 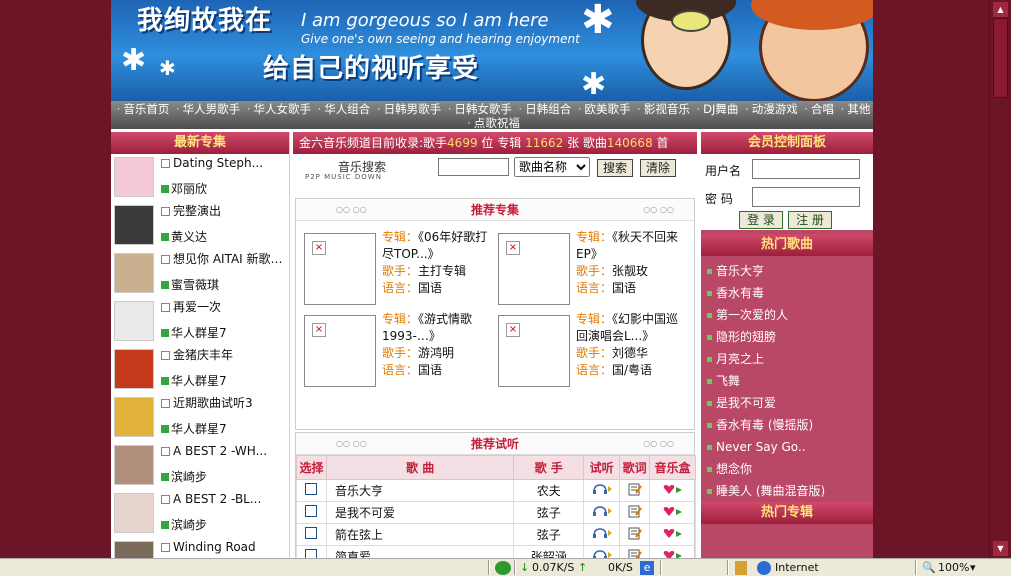 What do you see at coordinates (790, 337) in the screenshot?
I see `hot-song-item: 隐形的翅膀` at bounding box center [790, 337].